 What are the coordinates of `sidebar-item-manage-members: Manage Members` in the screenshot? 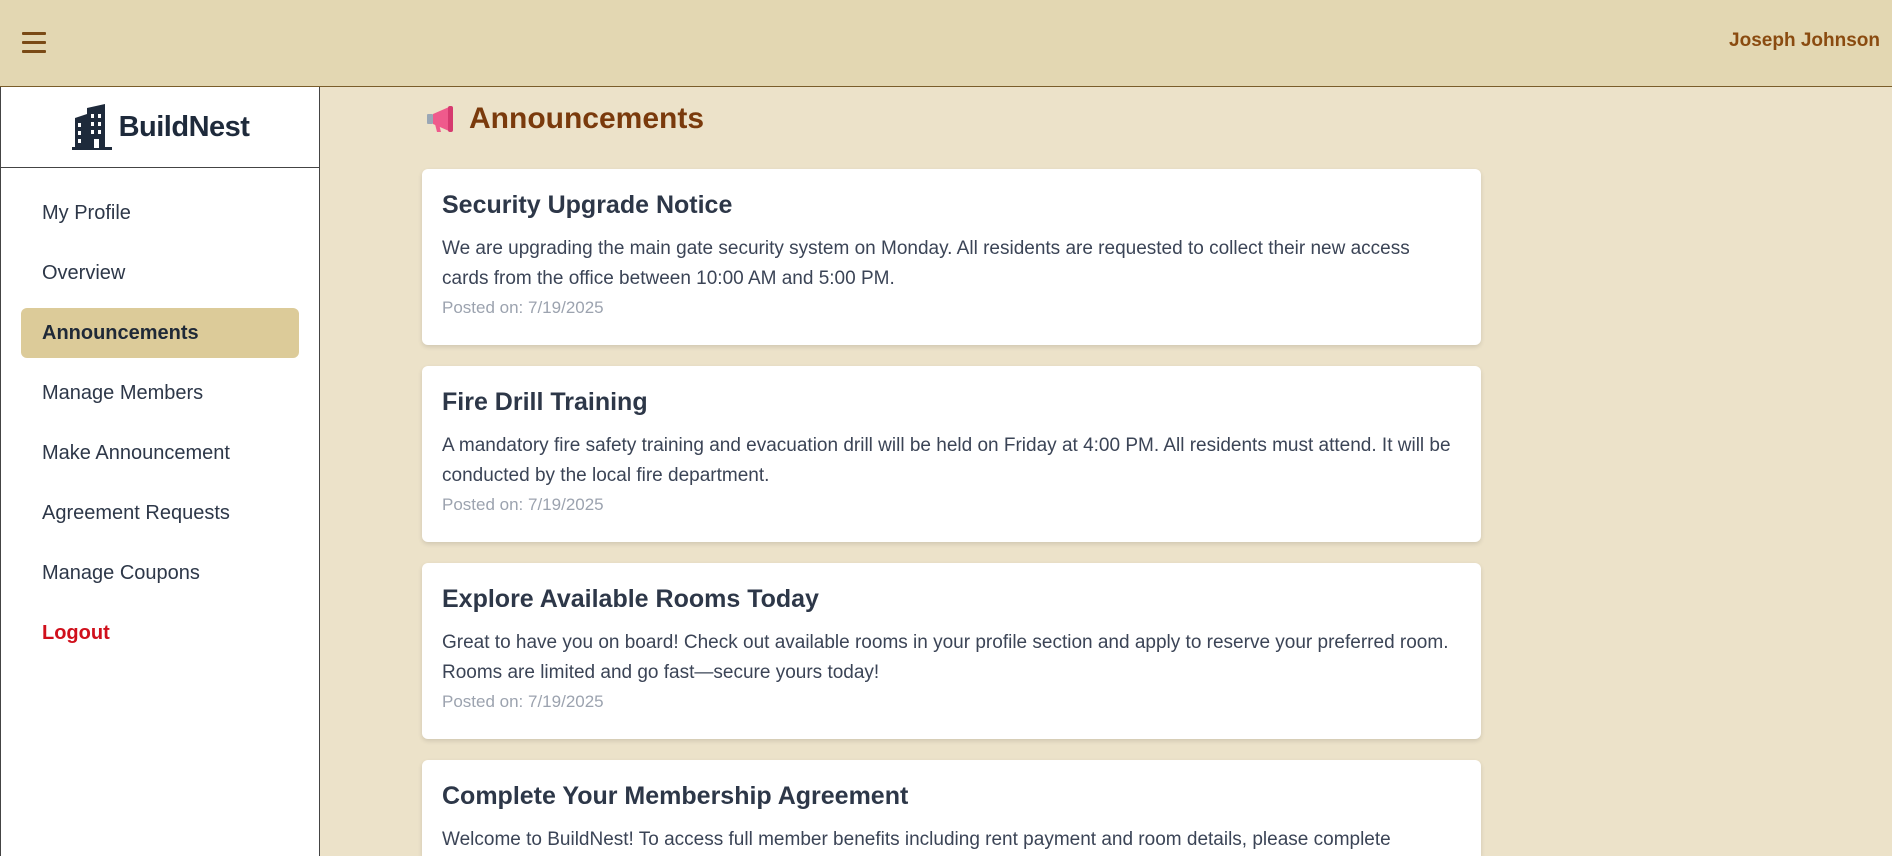 It's located at (160, 393).